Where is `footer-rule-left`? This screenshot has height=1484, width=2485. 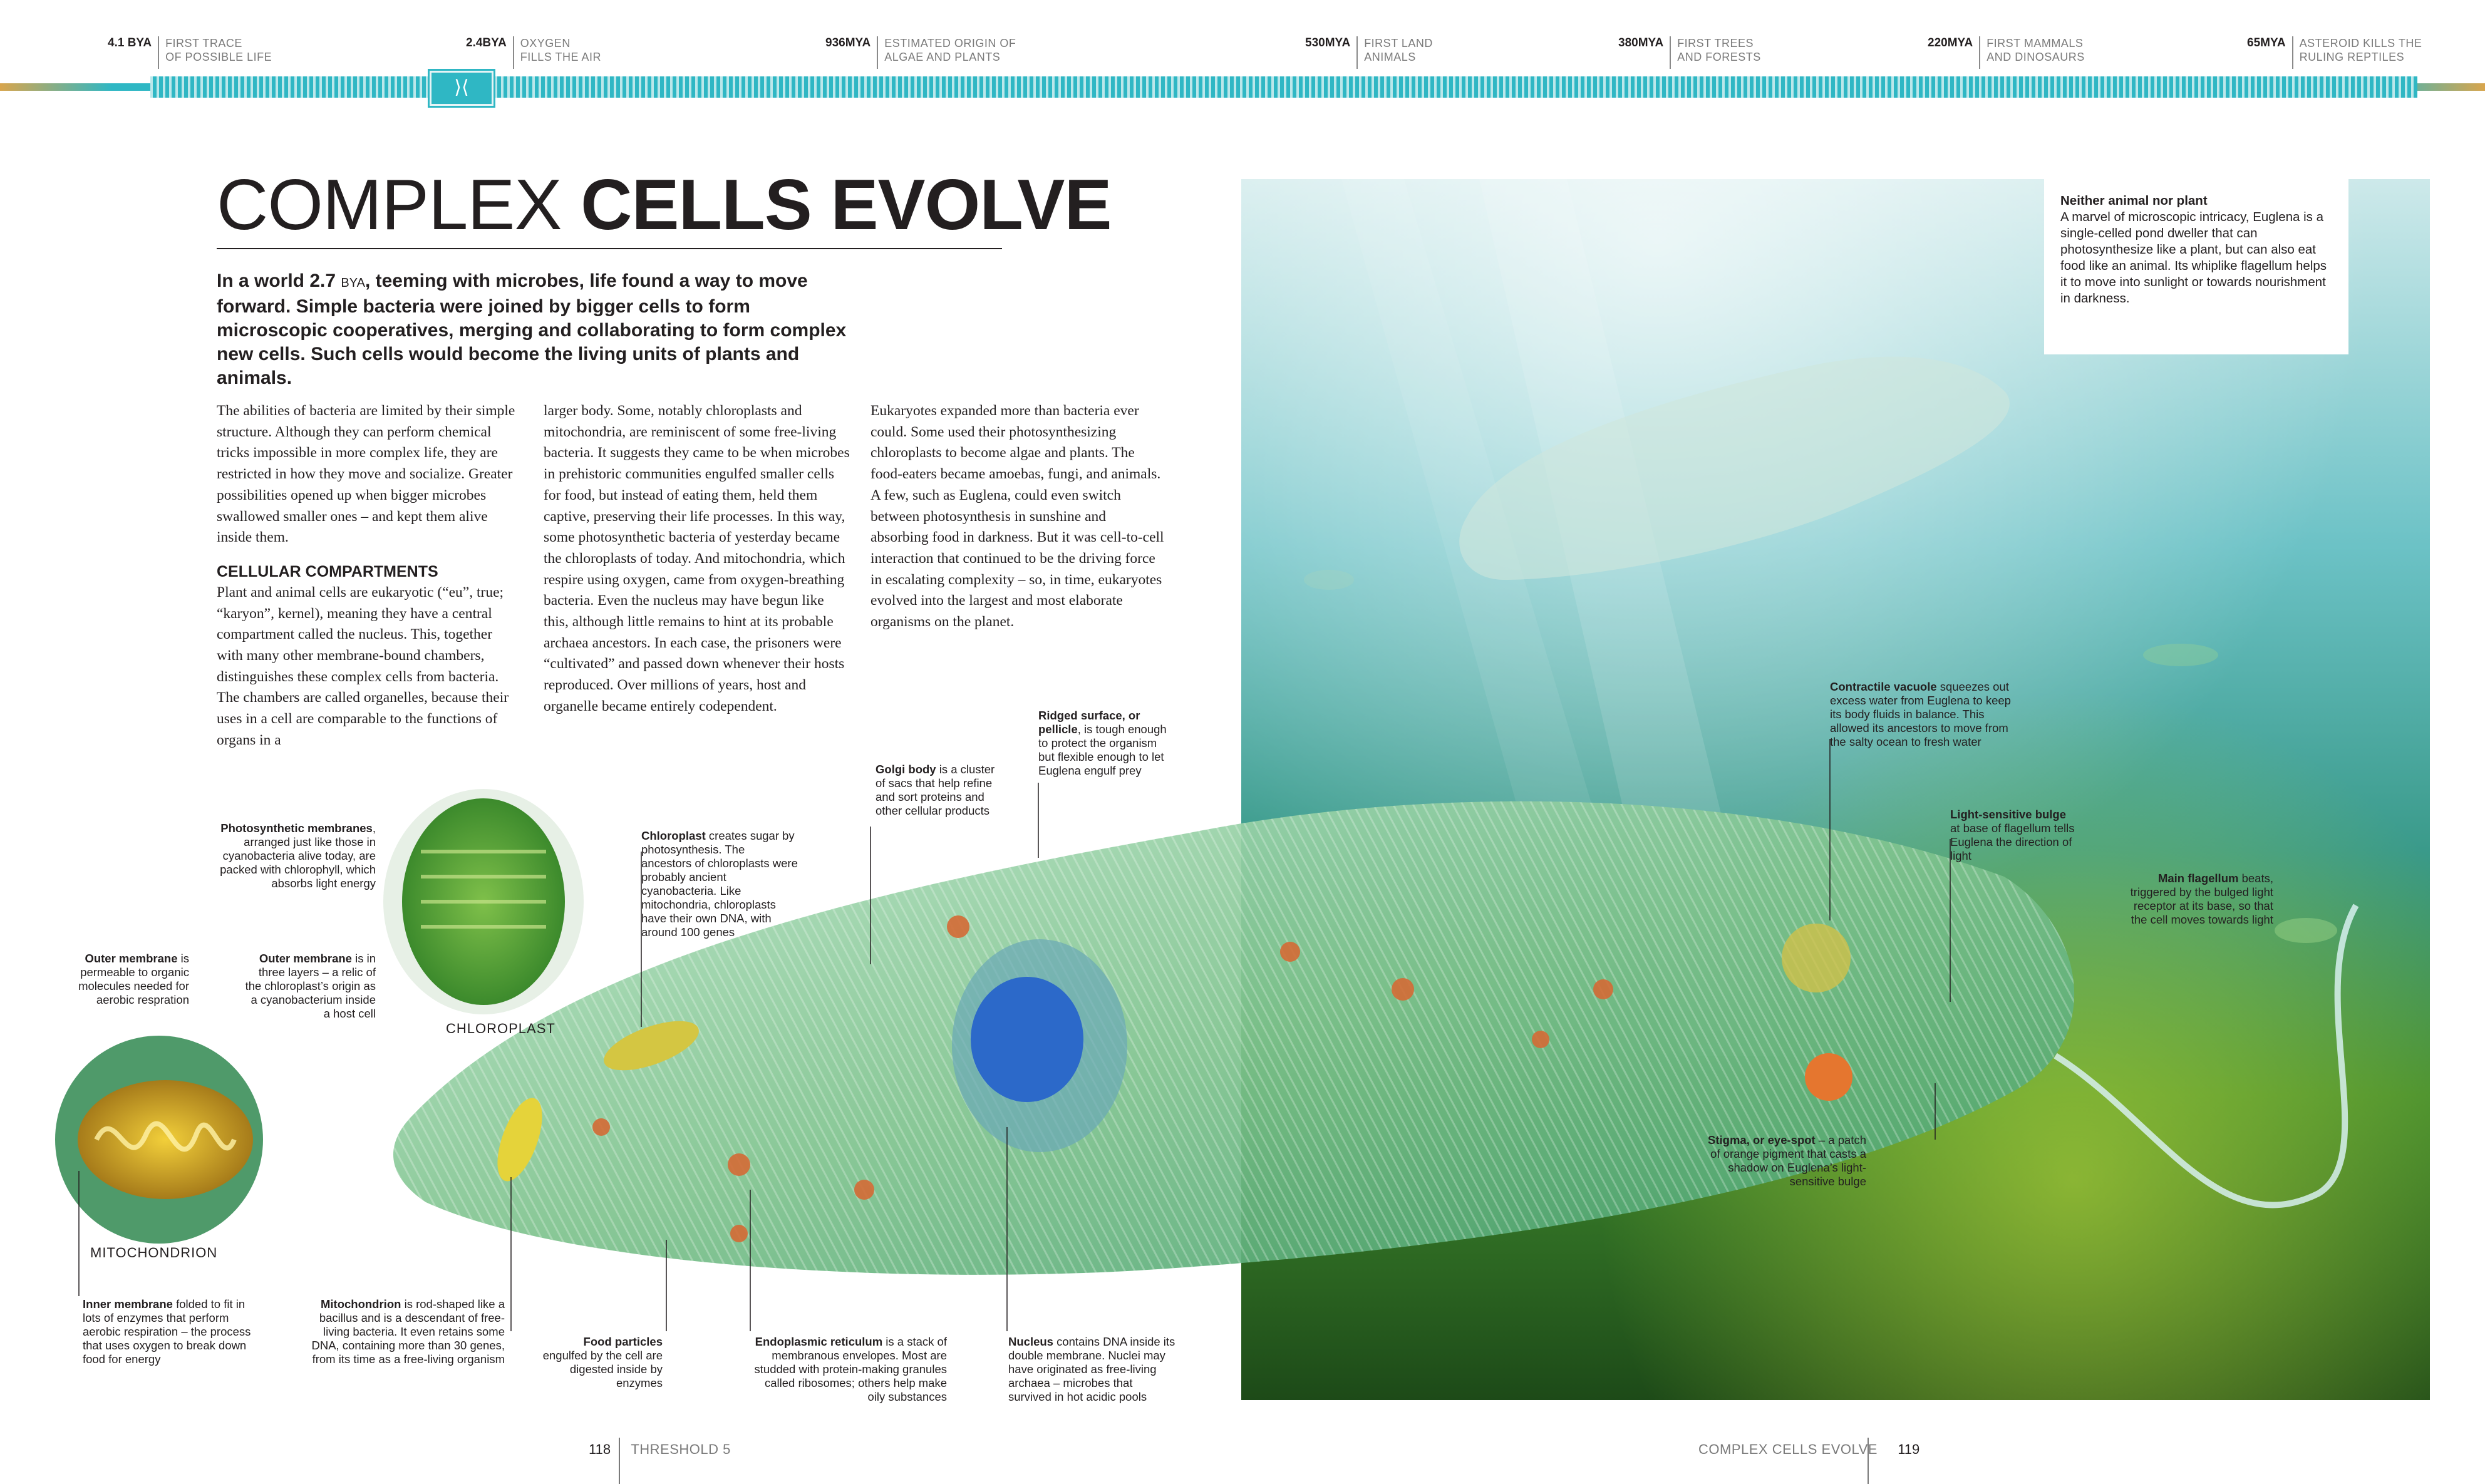 footer-rule-left is located at coordinates (619, 1461).